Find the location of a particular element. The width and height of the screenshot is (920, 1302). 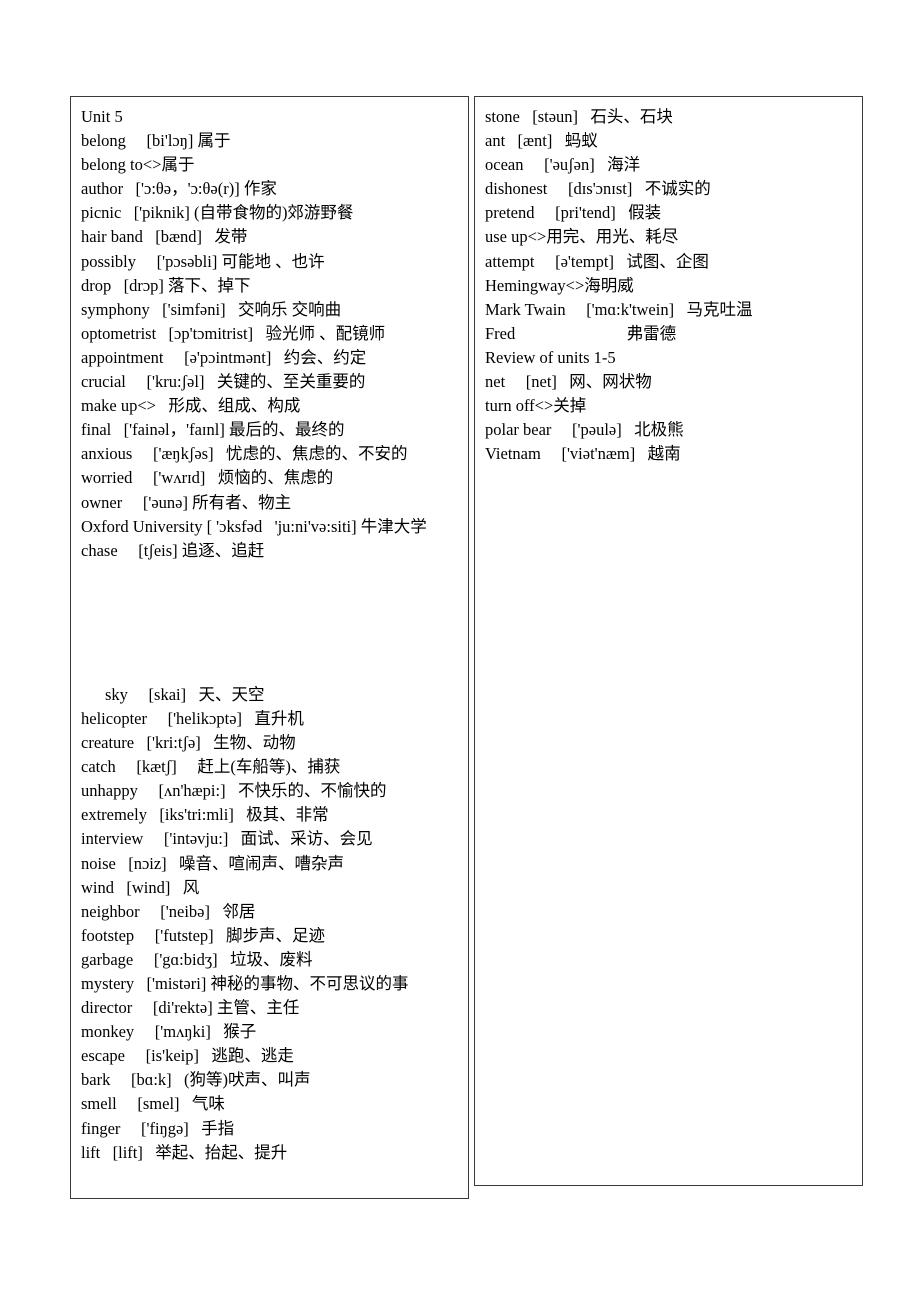

vocabulary-entry: make up<> 形成、组成、构成 is located at coordinates (191, 406).